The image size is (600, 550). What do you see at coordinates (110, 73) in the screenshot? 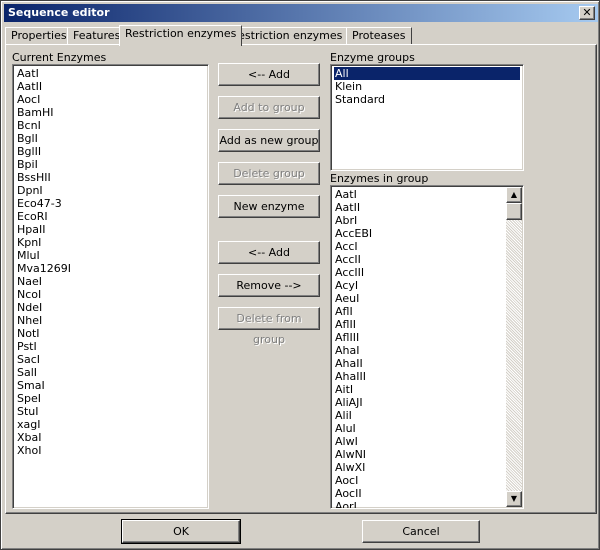
I see `current-enzyme-item: AatI` at bounding box center [110, 73].